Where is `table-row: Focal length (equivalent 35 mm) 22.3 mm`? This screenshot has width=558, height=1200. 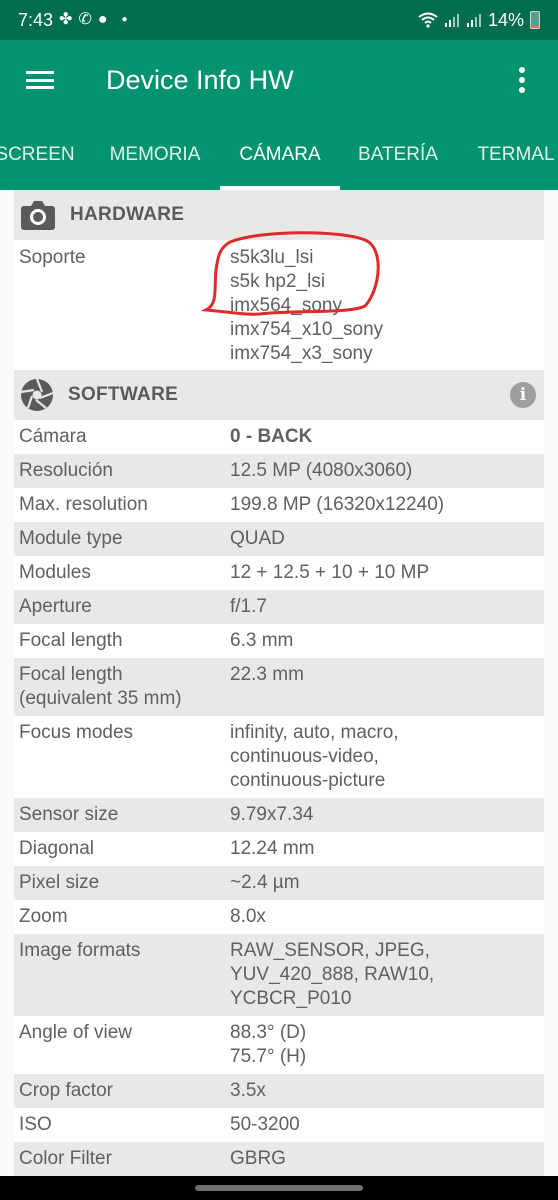
table-row: Focal length (equivalent 35 mm) 22.3 mm is located at coordinates (279, 687).